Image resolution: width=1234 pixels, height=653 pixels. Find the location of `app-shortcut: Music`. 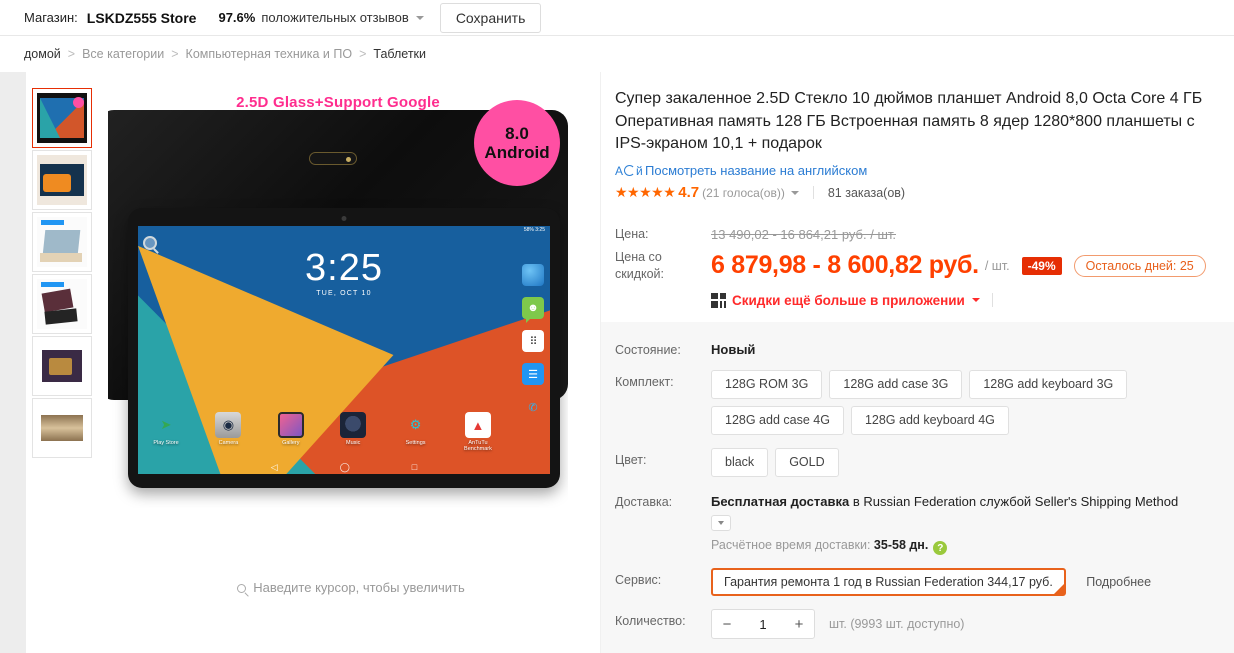

app-shortcut: Music is located at coordinates (353, 432).